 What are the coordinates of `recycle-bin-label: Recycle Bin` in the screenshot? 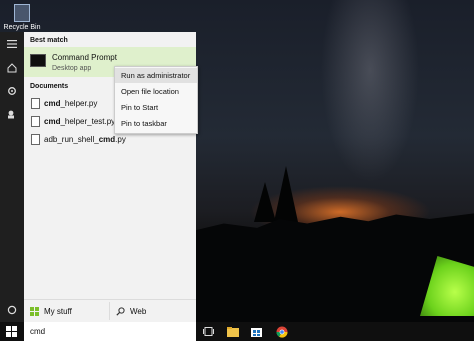 It's located at (22, 27).